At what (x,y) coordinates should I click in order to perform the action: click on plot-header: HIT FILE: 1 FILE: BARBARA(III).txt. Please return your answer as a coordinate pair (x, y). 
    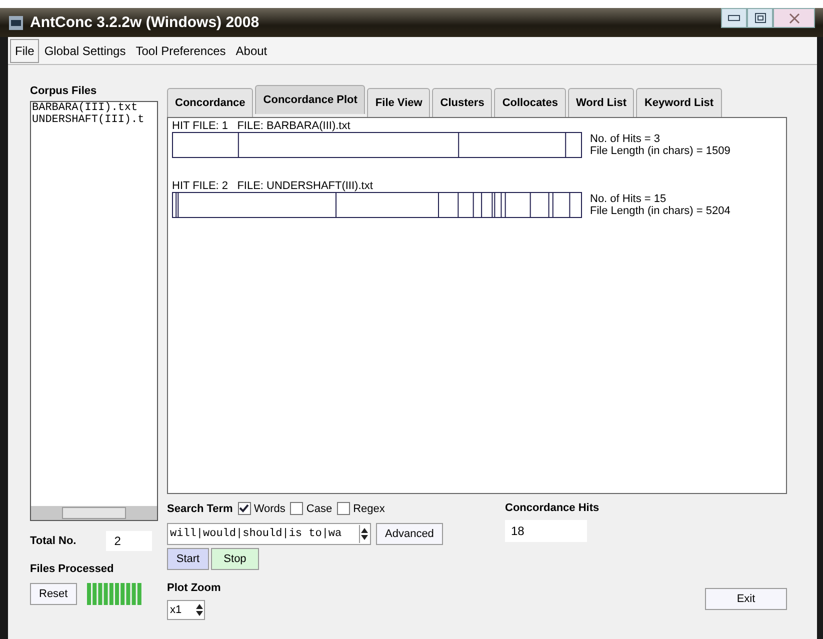
    Looking at the image, I should click on (262, 126).